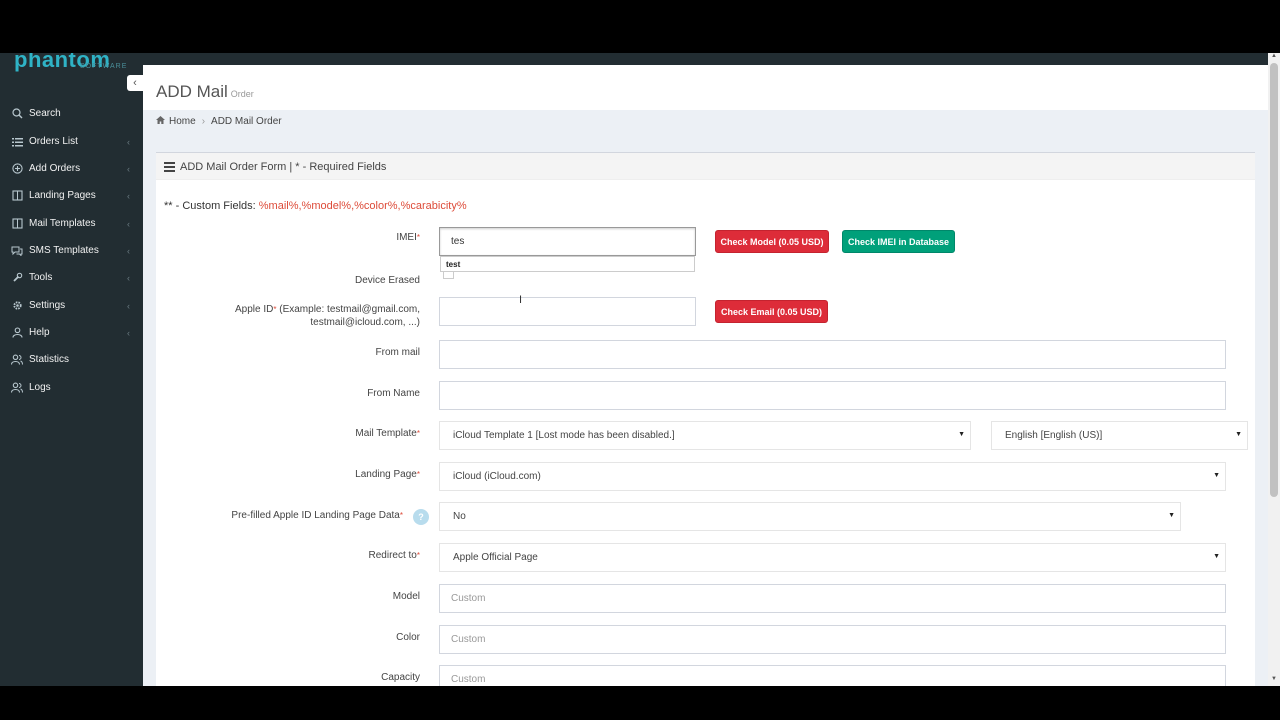 This screenshot has width=1280, height=720. What do you see at coordinates (39, 332) in the screenshot?
I see `sidebar-item-label: Help` at bounding box center [39, 332].